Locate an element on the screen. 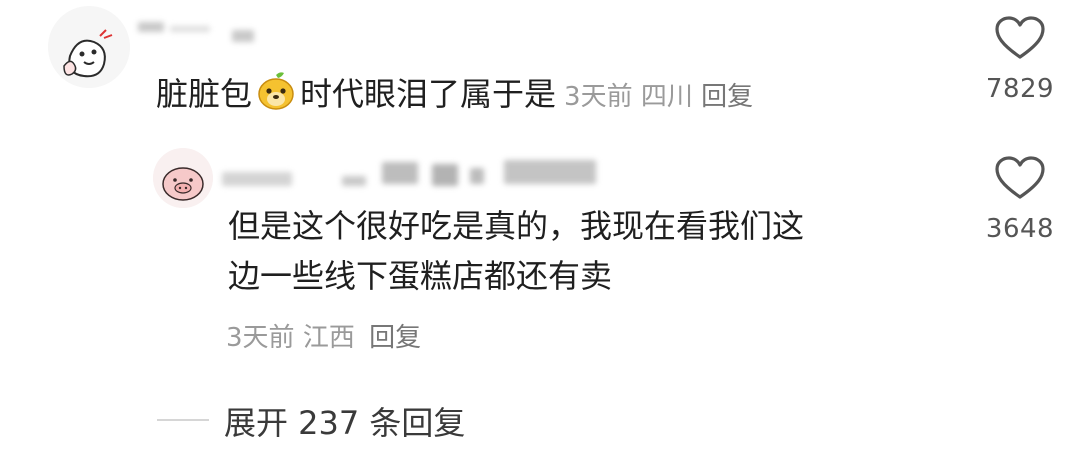 This screenshot has height=457, width=1079. comment-time: 3天前 is located at coordinates (598, 97).